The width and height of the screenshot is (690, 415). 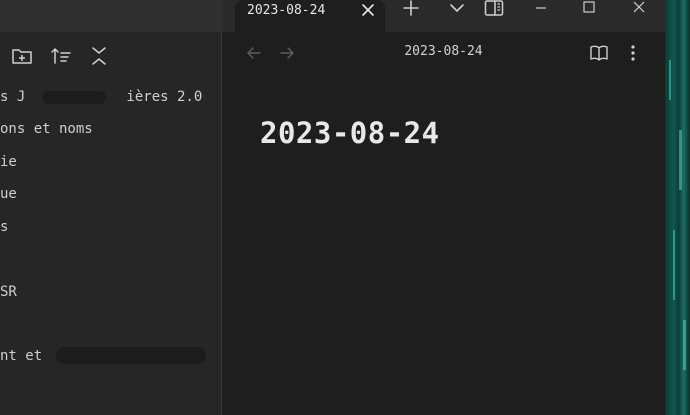 What do you see at coordinates (639, 9) in the screenshot?
I see `window-close-icon` at bounding box center [639, 9].